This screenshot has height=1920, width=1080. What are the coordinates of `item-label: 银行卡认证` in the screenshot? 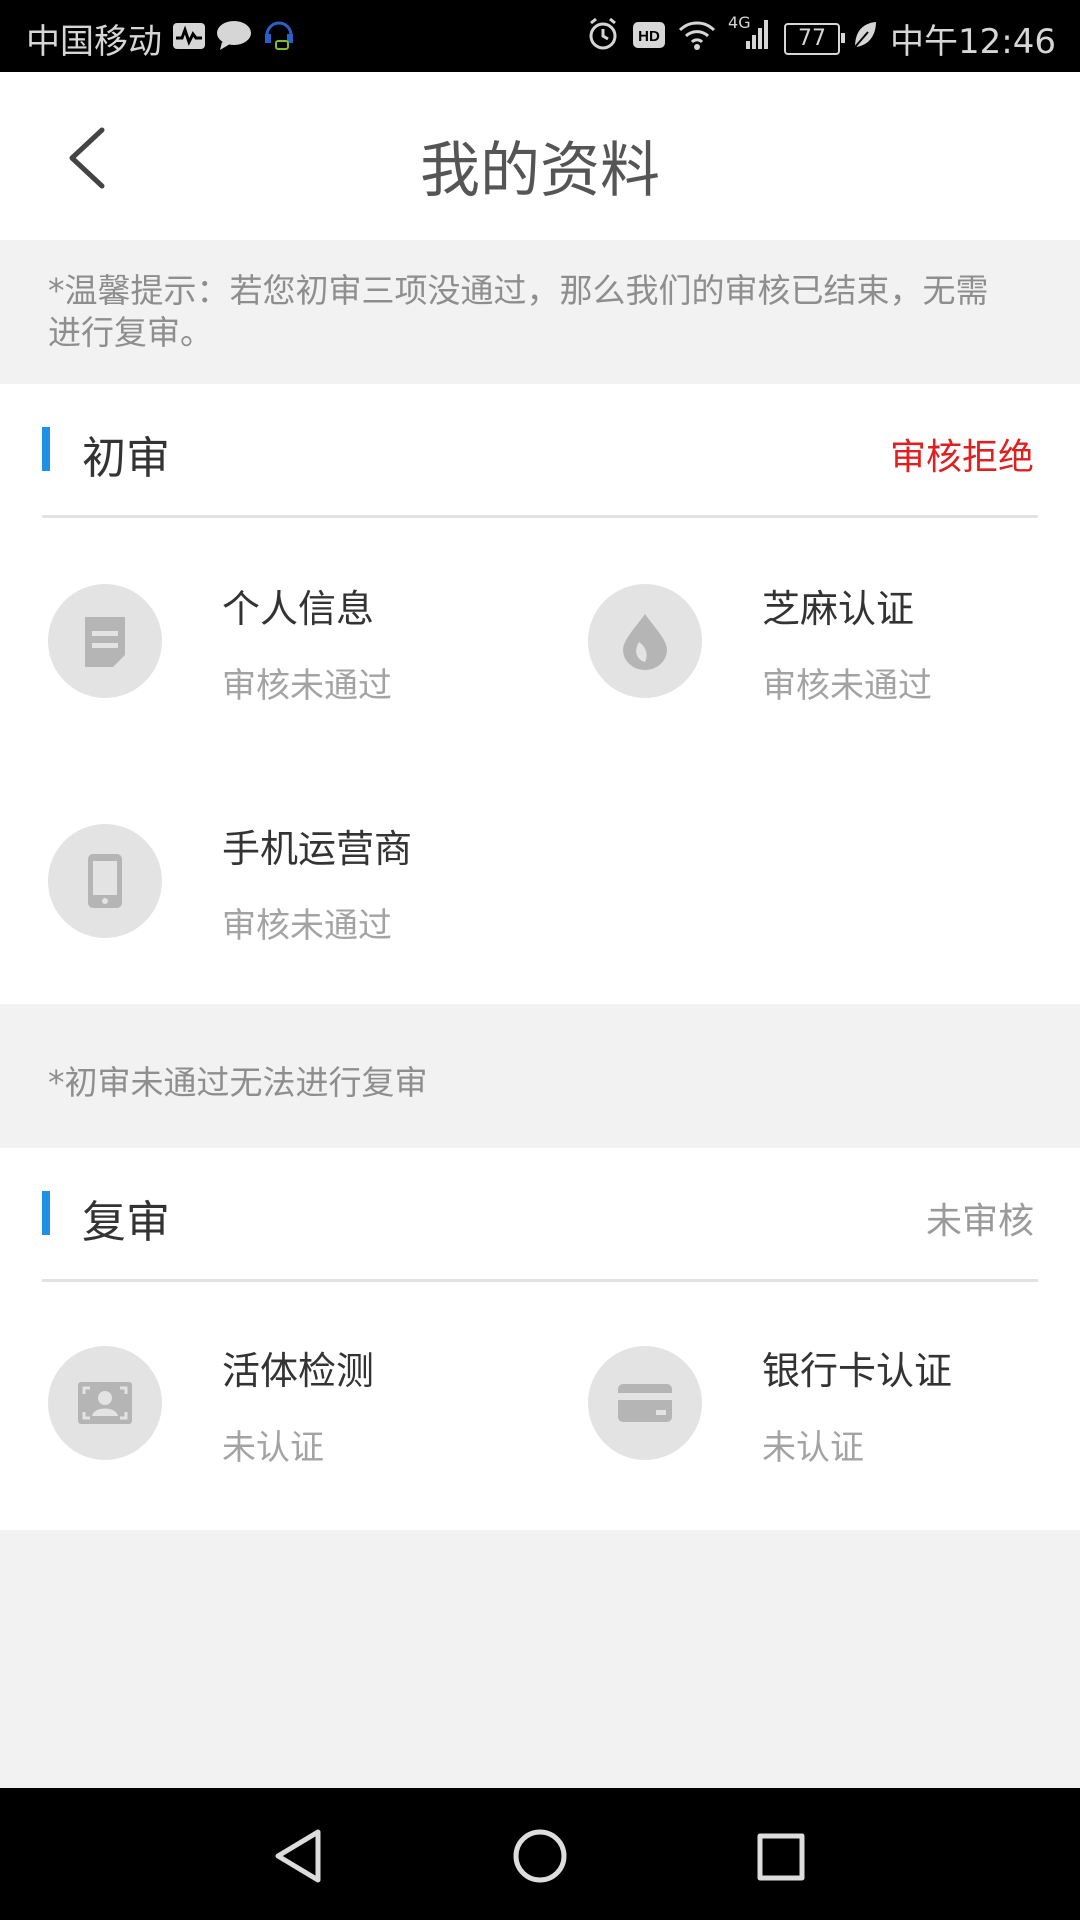 It's located at (857, 1371).